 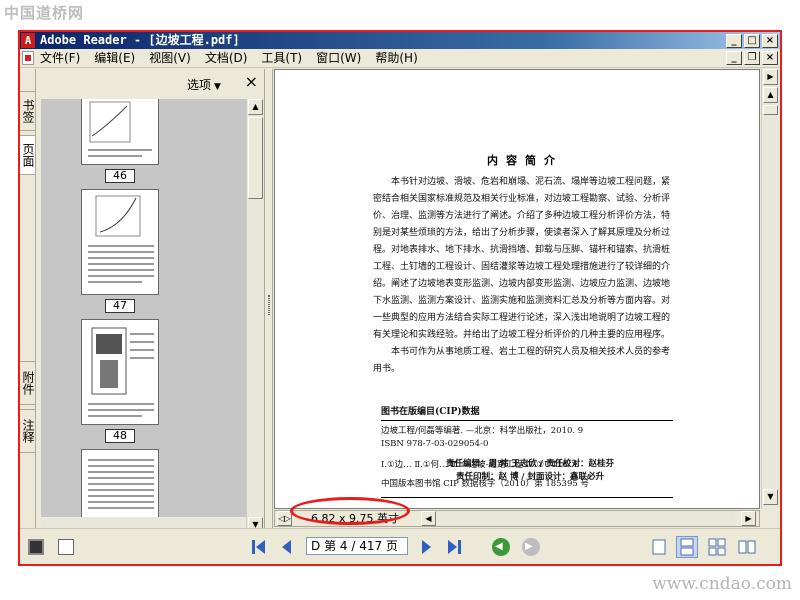 What do you see at coordinates (527, 412) in the screenshot?
I see `cip-title: 图书在版编目(CIP)数据` at bounding box center [527, 412].